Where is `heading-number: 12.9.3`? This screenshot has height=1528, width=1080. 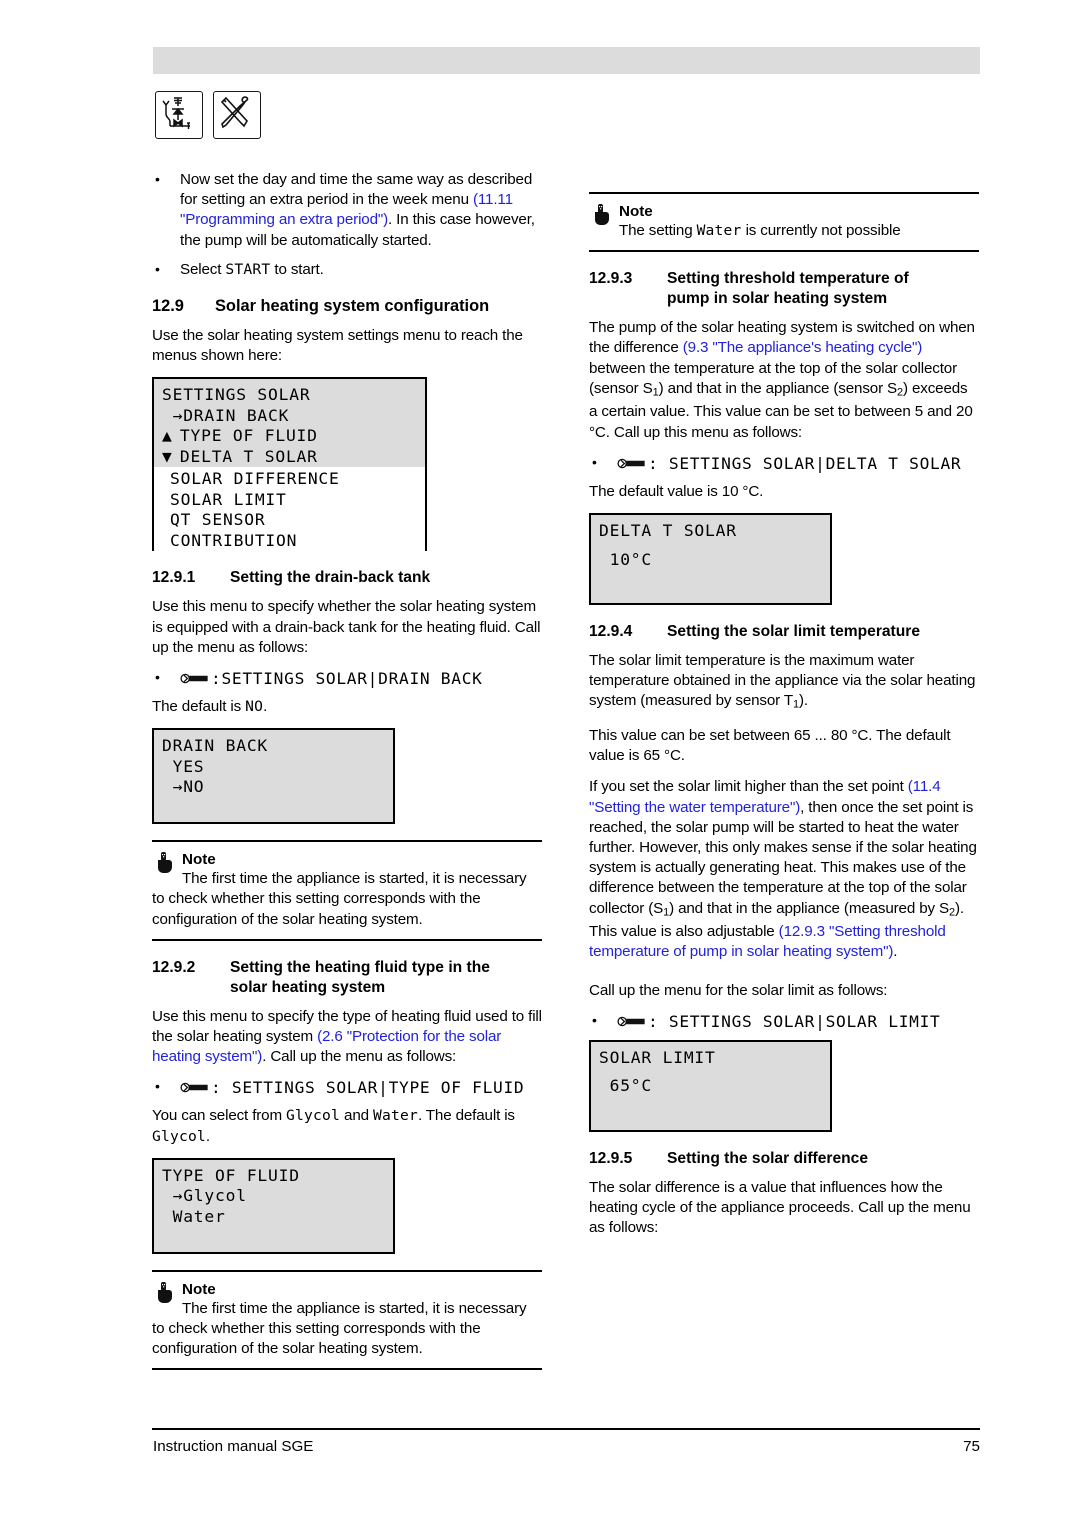
heading-number: 12.9.3 is located at coordinates (611, 279).